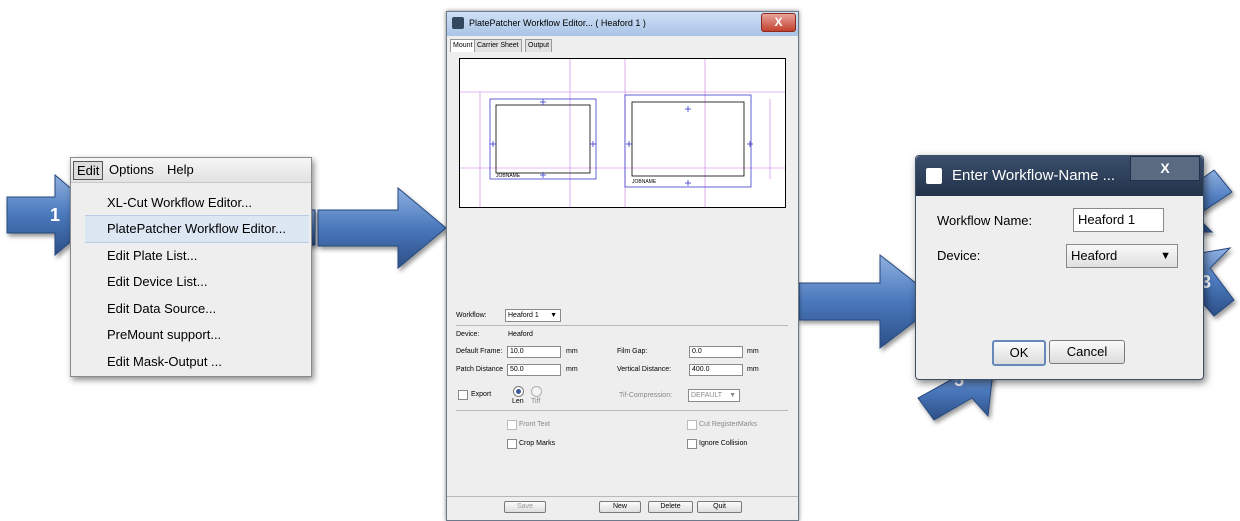 Image resolution: width=1240 pixels, height=521 pixels. Describe the element at coordinates (1122, 256) in the screenshot. I see `device-select: Heaford ▼` at that location.